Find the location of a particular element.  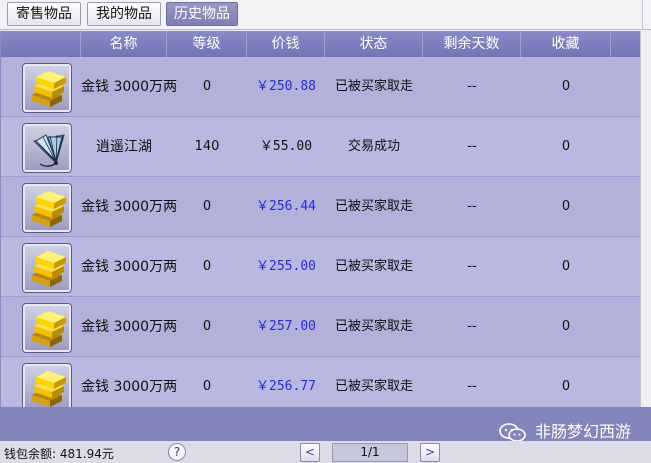

header-favorite: 收藏 is located at coordinates (566, 44).